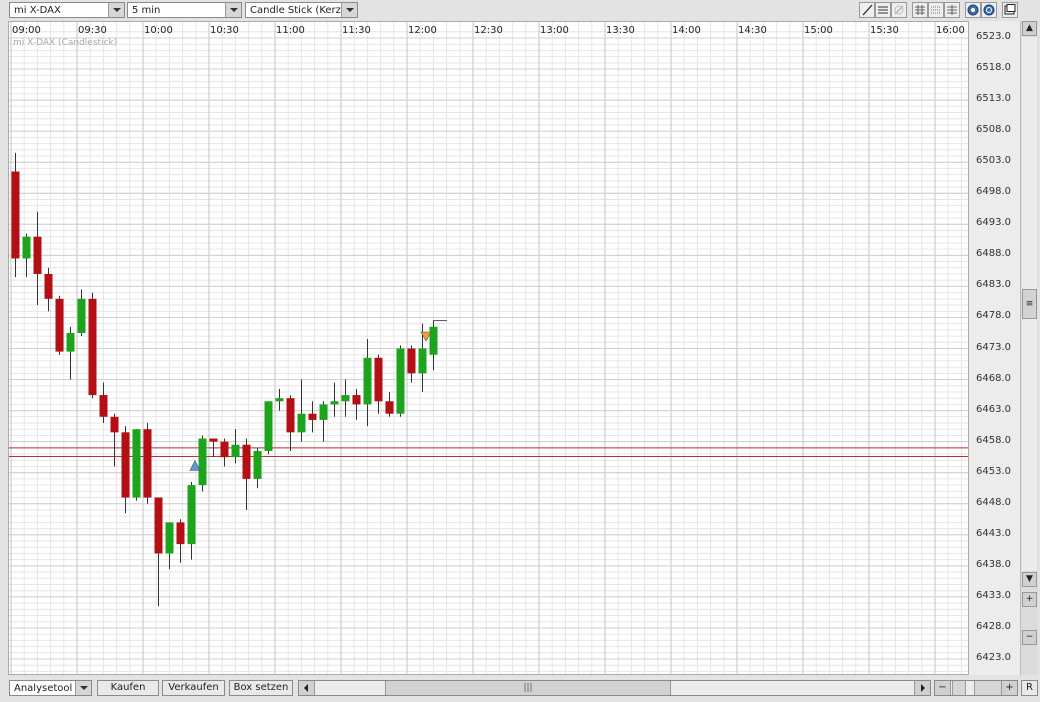 This screenshot has width=1040, height=702. What do you see at coordinates (26, 30) in the screenshot?
I see `time-label: 09:00` at bounding box center [26, 30].